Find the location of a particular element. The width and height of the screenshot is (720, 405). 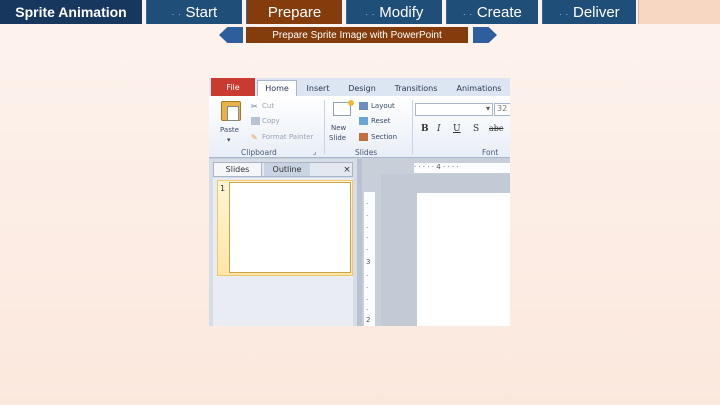

format-painter-icon: ✎ is located at coordinates (254, 137).